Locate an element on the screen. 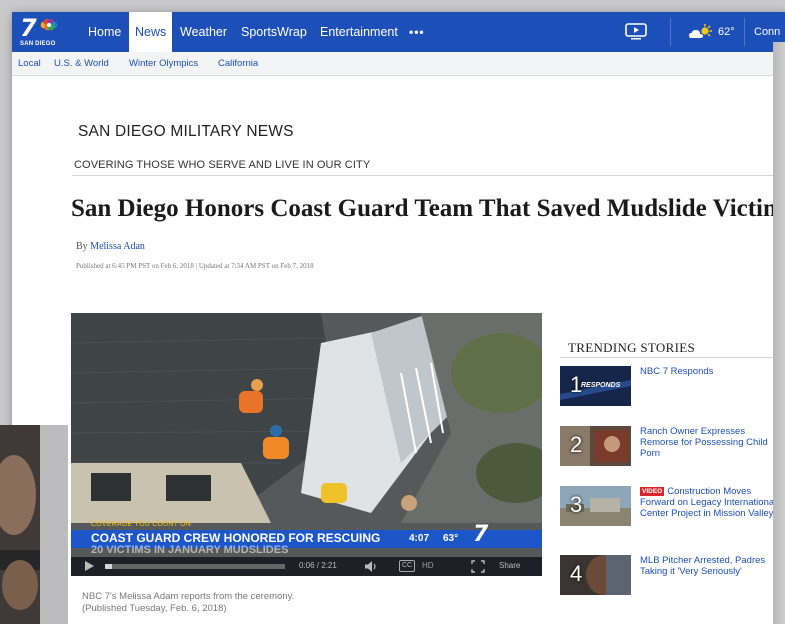 The image size is (785, 624). trending-number: 2 is located at coordinates (576, 444).